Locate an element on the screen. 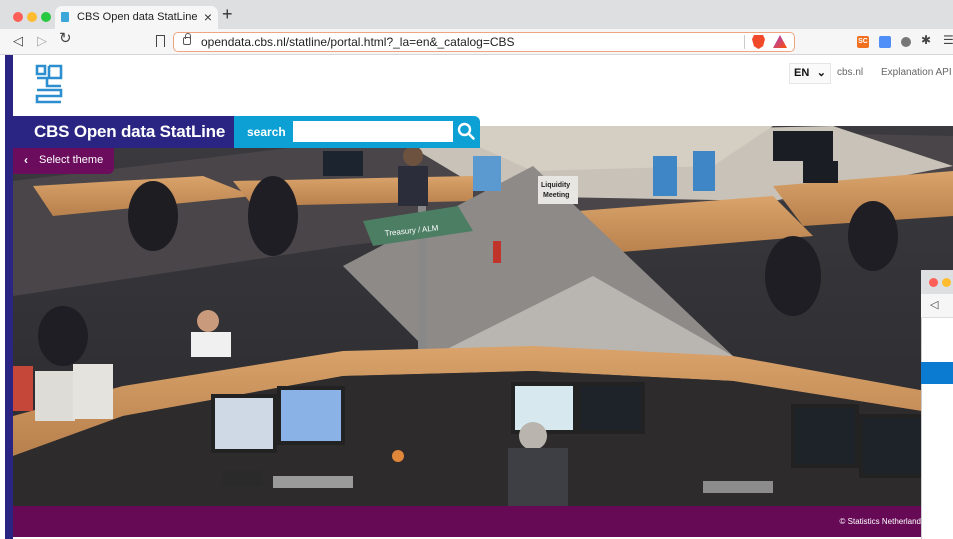  chevron-down-icon: ⌄ is located at coordinates (821, 73).